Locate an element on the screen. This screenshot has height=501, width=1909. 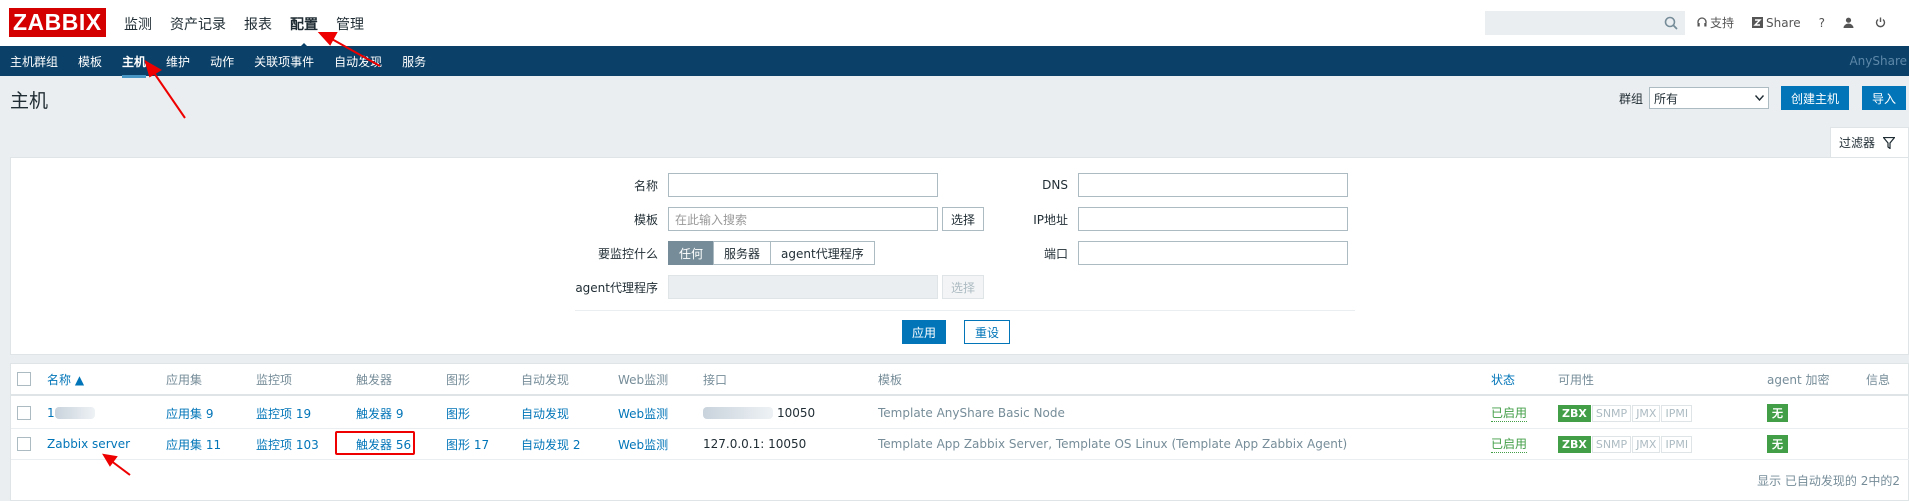
table-footer-count: 显示 已自动发现的 2中的2 is located at coordinates (1828, 481).